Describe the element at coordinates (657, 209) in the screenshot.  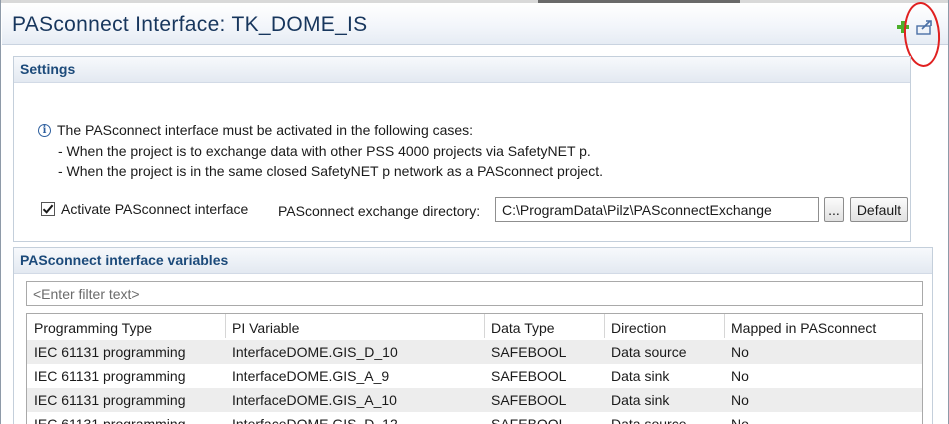
I see `exchange-directory-input` at that location.